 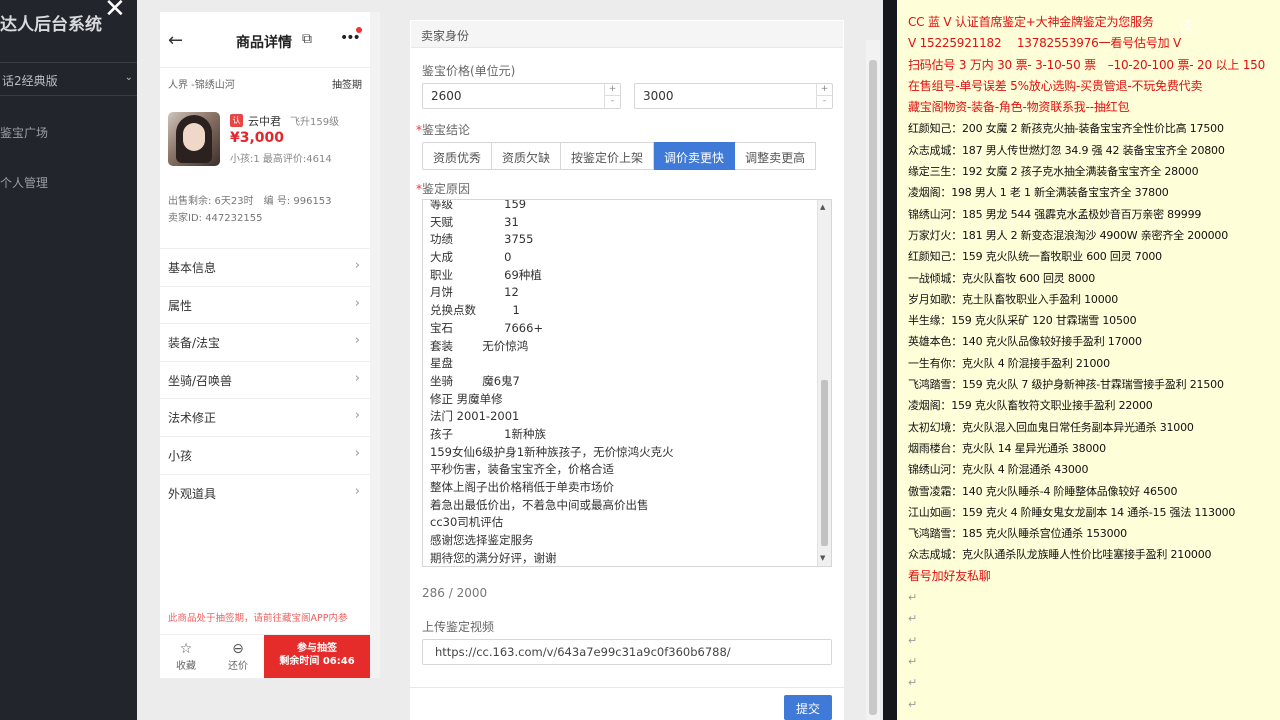 What do you see at coordinates (488, 433) in the screenshot?
I see `reason-line: 孩子 1新种族` at bounding box center [488, 433].